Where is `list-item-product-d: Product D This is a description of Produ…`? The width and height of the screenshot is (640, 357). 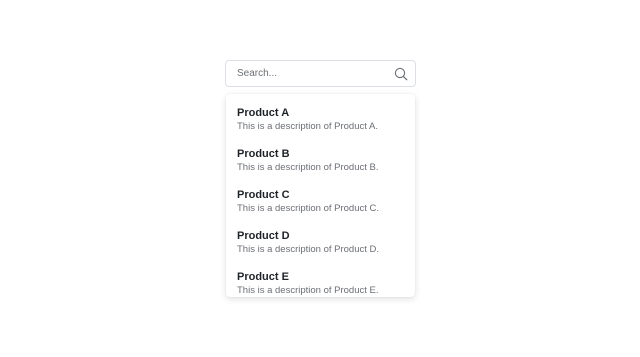
list-item-product-d: Product D This is a description of Produ… is located at coordinates (320, 249).